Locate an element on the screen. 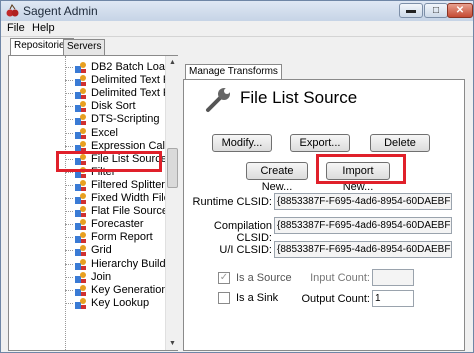 The image size is (474, 353). tree-item: Filtered Splitter is located at coordinates (115, 185).